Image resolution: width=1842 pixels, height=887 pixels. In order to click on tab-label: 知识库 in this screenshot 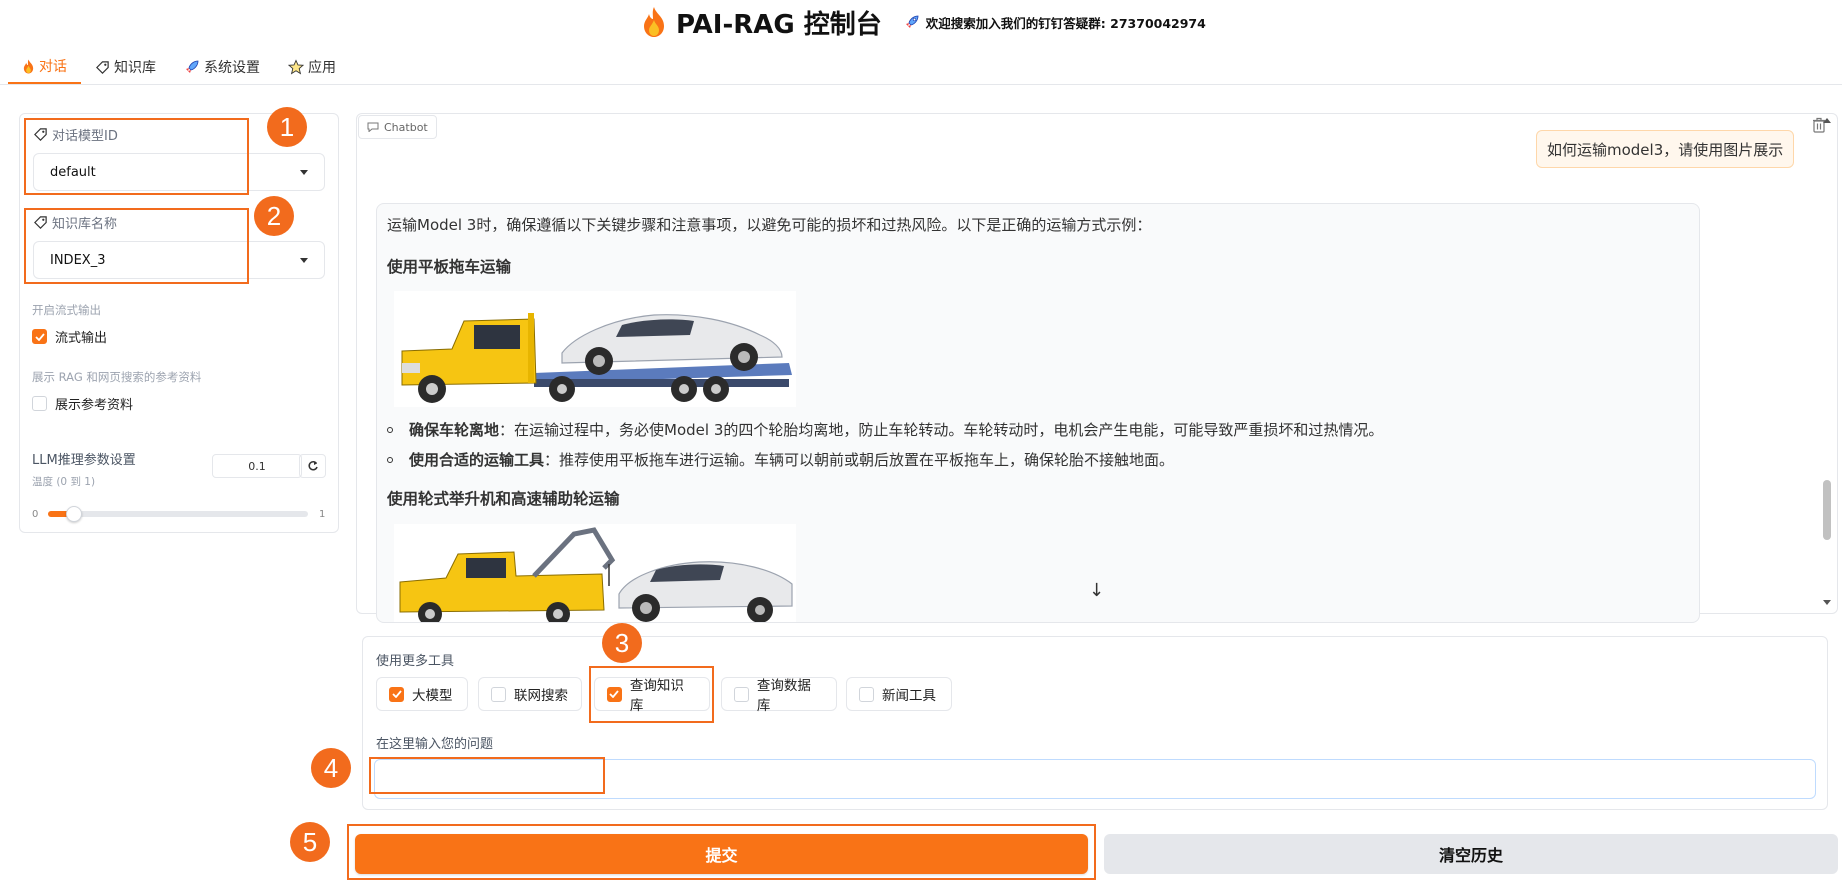, I will do `click(135, 68)`.